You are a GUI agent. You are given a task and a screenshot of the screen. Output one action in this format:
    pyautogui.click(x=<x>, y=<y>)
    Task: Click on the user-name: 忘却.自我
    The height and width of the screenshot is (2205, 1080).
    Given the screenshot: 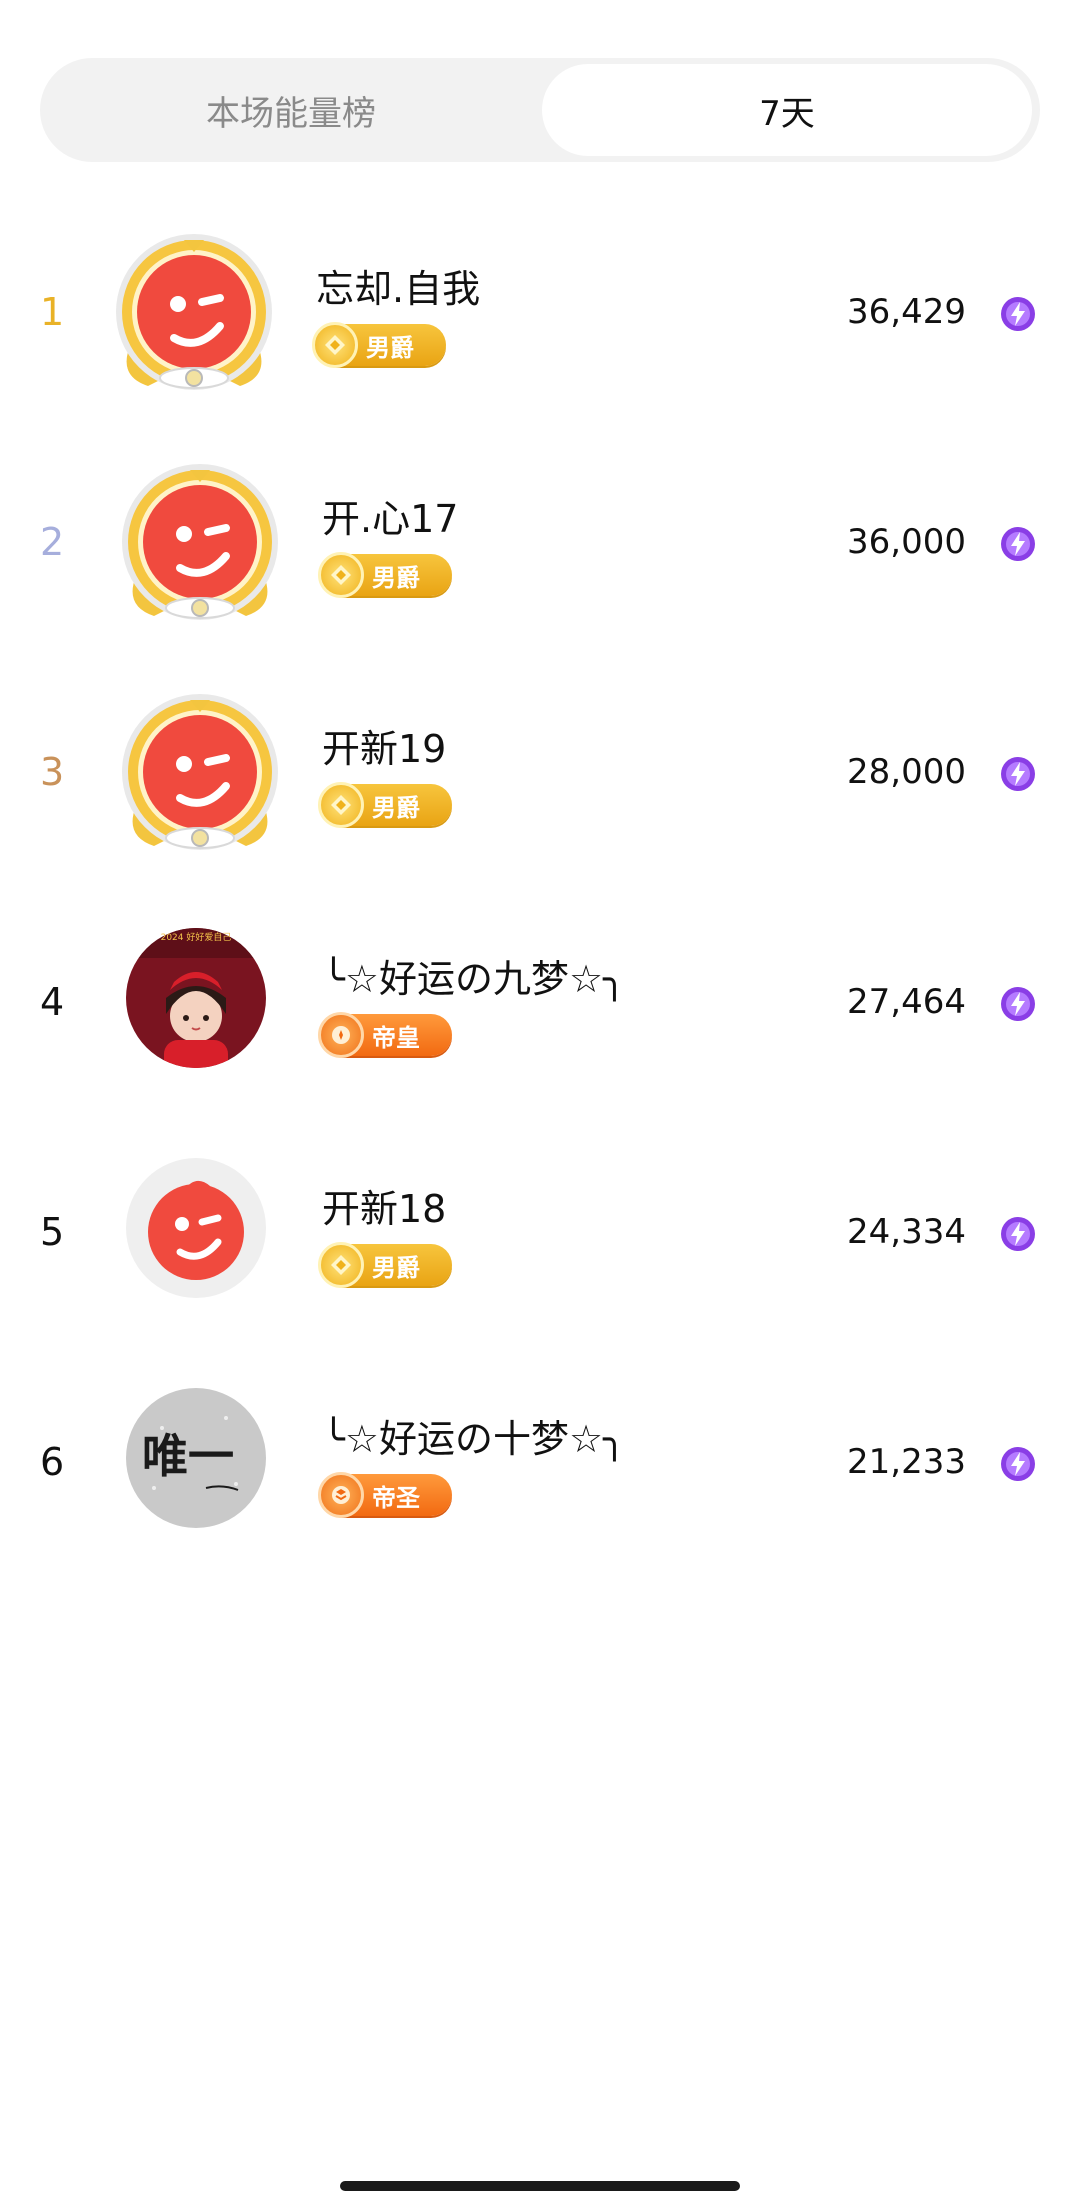 What is the action you would take?
    pyautogui.click(x=398, y=289)
    